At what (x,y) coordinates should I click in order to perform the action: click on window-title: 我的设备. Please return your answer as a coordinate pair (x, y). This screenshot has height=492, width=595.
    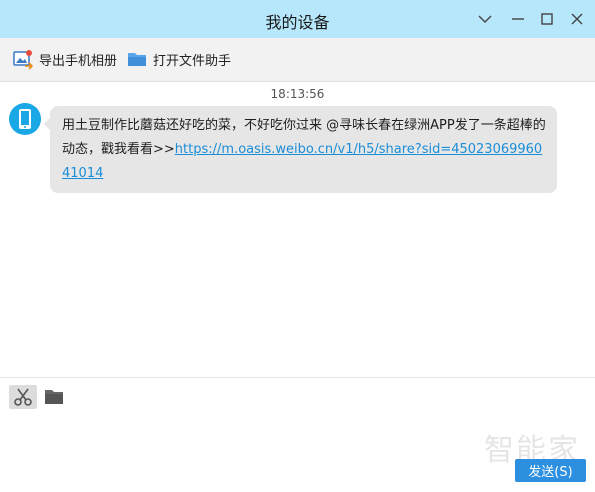
    Looking at the image, I should click on (297, 22).